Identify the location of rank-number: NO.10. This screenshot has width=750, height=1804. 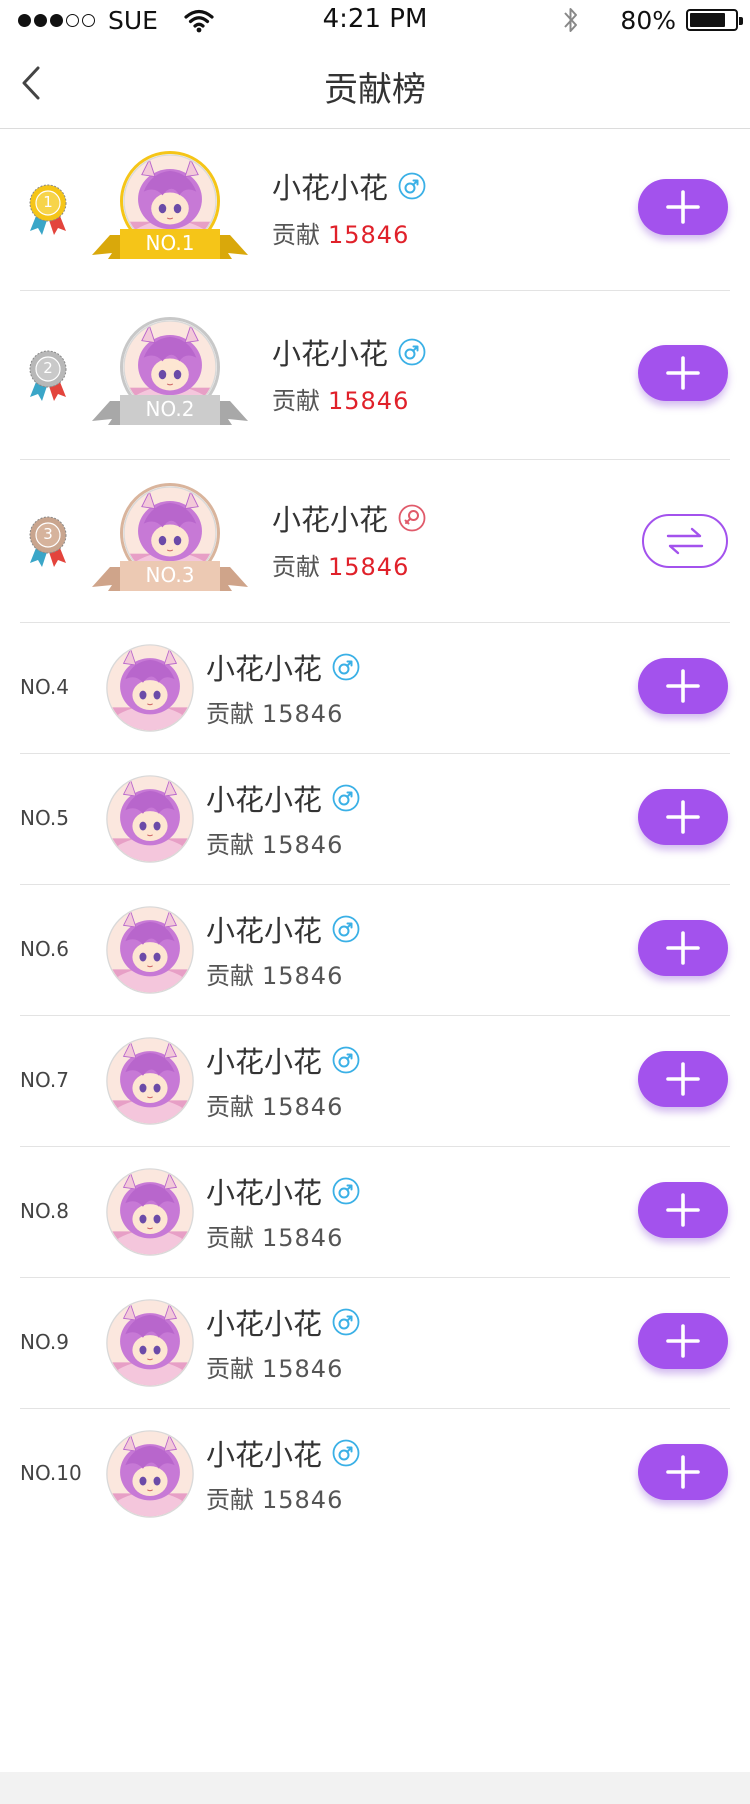
(51, 1473).